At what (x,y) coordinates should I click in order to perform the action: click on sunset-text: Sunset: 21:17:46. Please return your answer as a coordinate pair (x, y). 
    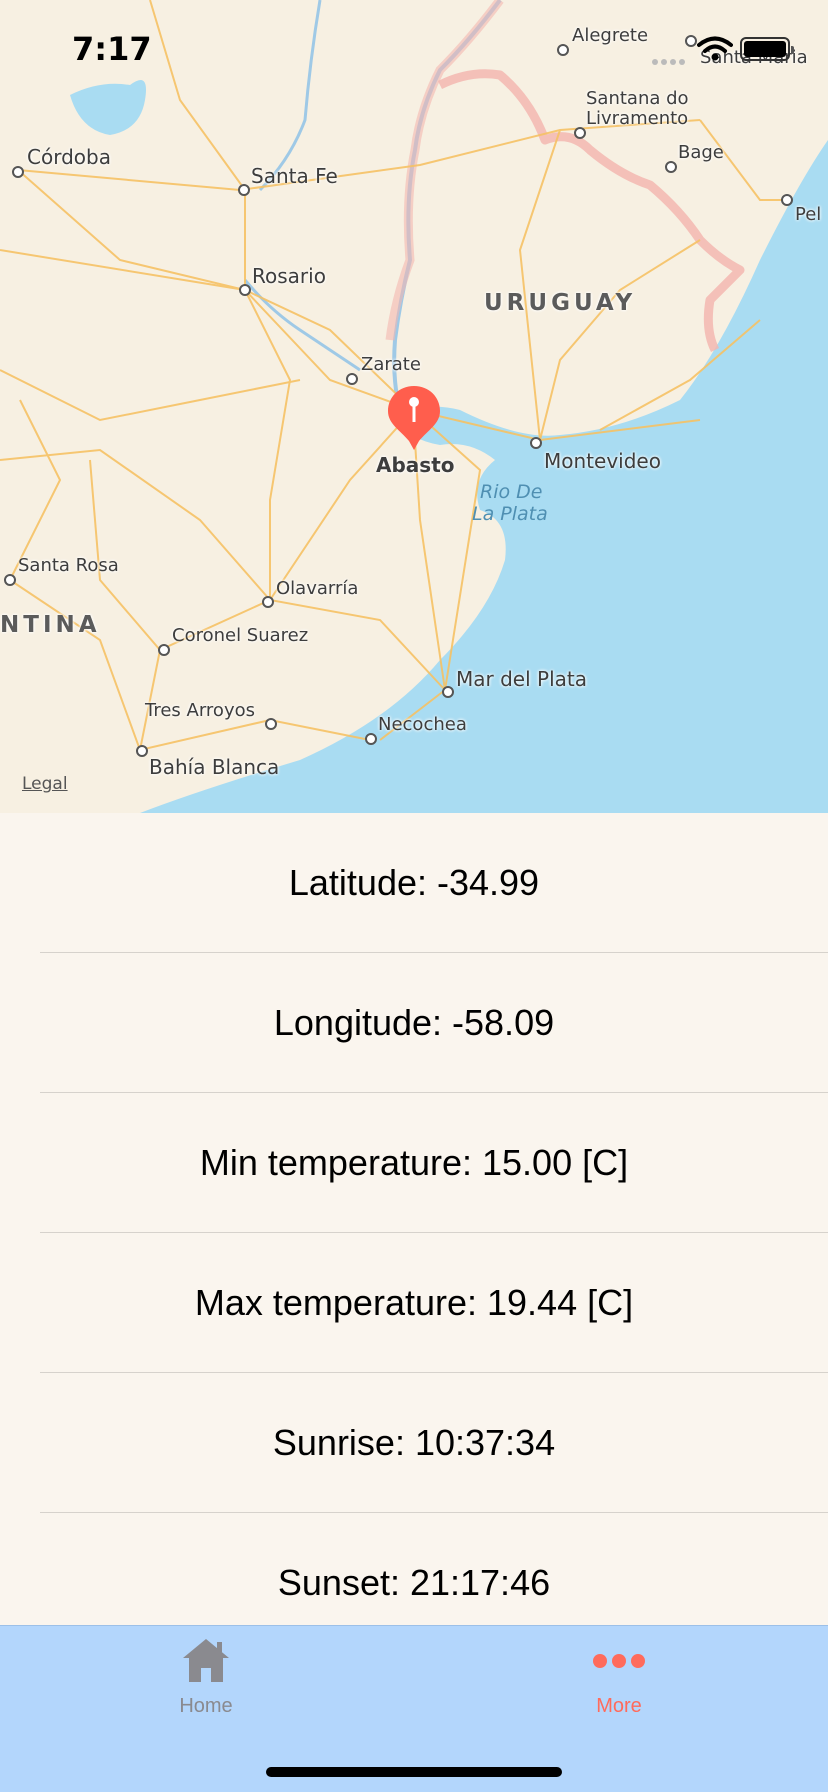
    Looking at the image, I should click on (414, 1582).